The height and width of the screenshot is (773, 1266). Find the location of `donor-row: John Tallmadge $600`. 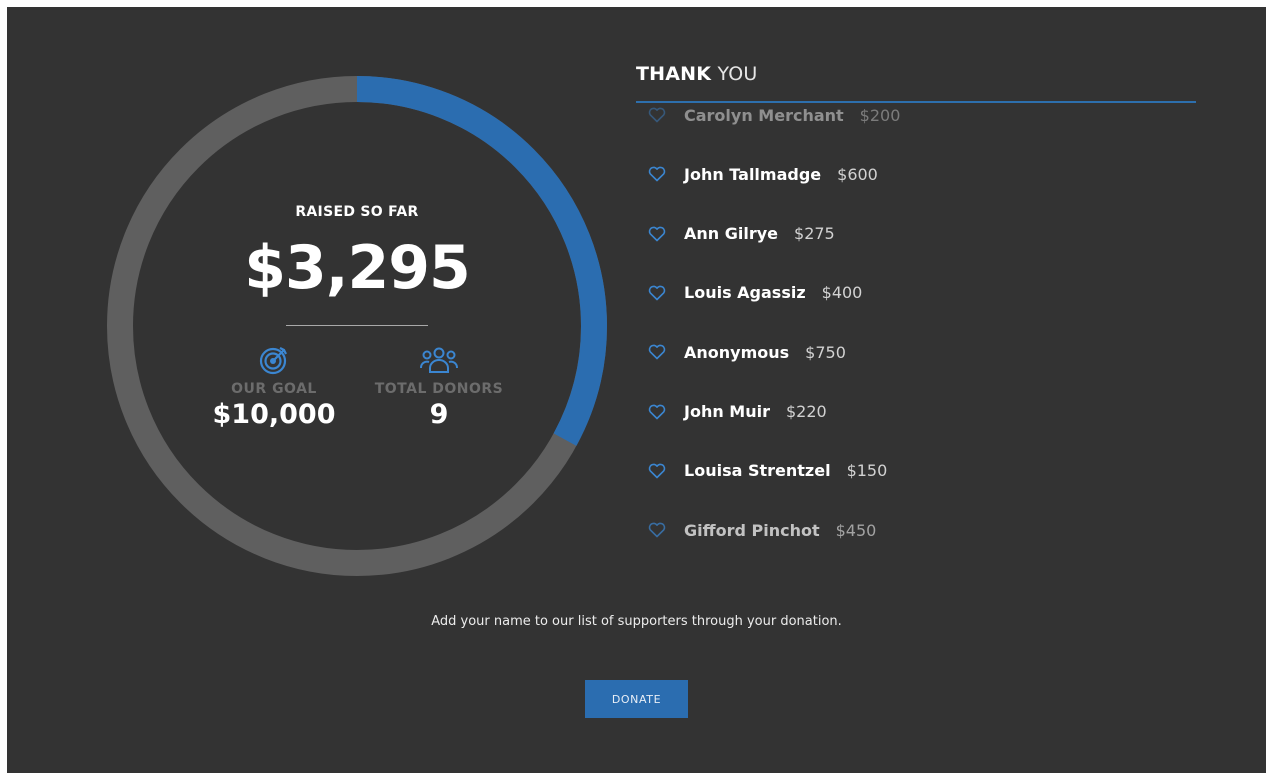

donor-row: John Tallmadge $600 is located at coordinates (757, 174).